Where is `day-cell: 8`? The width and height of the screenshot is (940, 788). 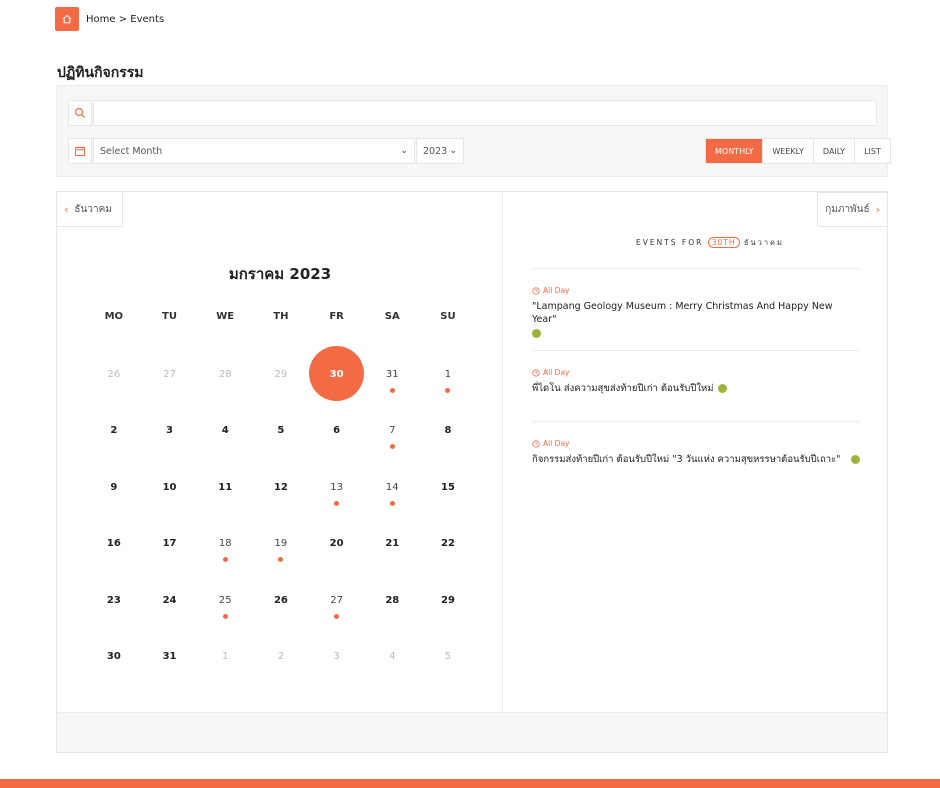 day-cell: 8 is located at coordinates (448, 428).